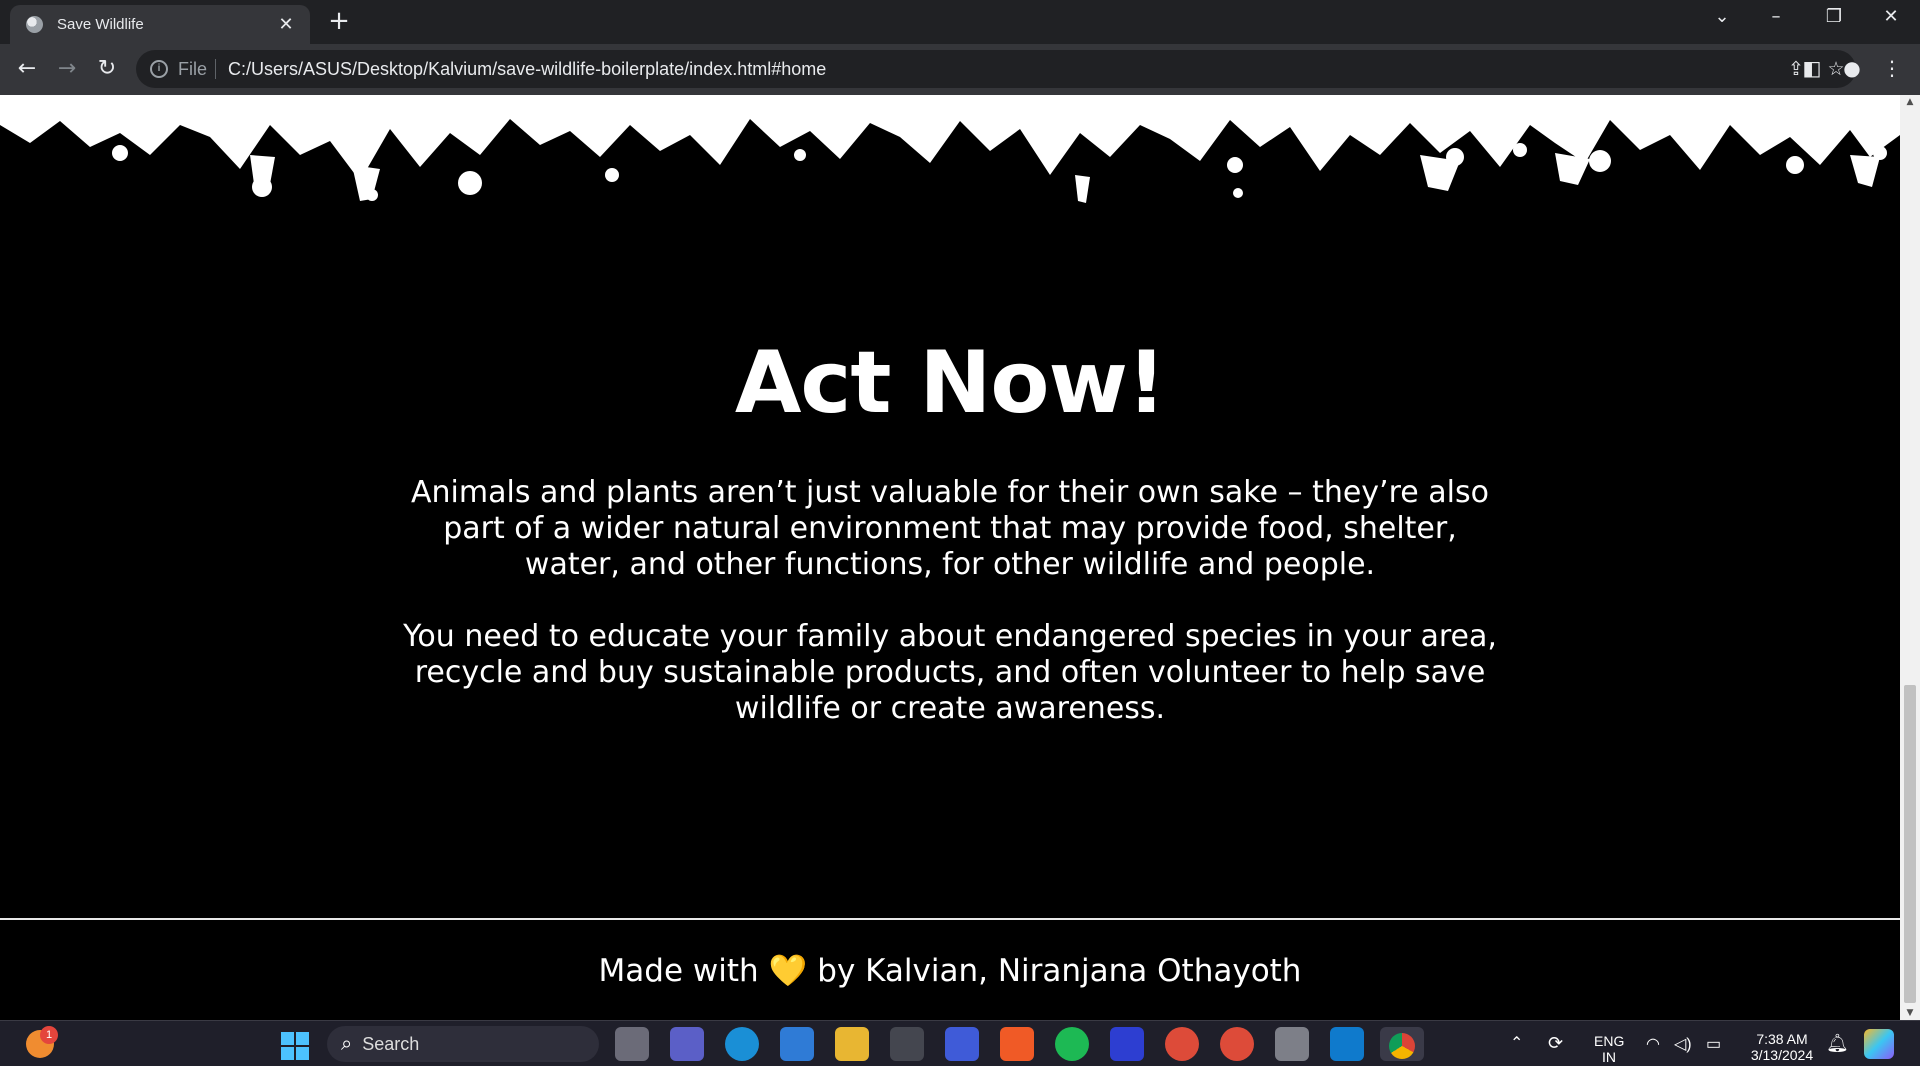 This screenshot has height=1066, width=1920. What do you see at coordinates (678, 971) in the screenshot?
I see `footer-prefix: Made with` at bounding box center [678, 971].